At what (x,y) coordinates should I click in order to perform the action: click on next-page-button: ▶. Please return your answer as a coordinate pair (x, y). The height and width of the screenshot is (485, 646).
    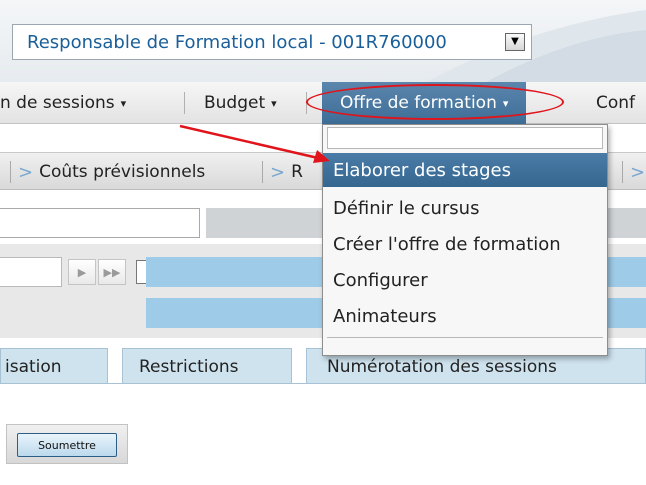
    Looking at the image, I should click on (82, 272).